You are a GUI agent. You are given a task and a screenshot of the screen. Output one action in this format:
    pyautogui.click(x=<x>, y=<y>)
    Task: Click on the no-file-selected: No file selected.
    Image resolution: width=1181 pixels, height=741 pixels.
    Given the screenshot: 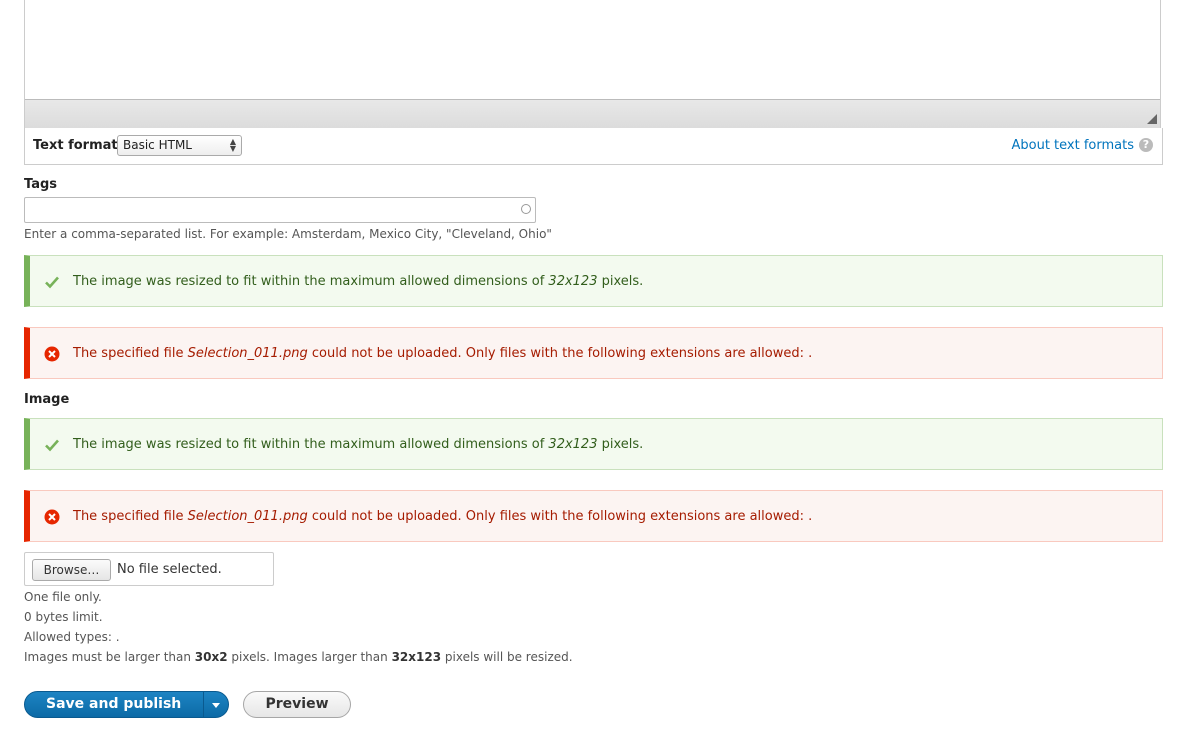 What is the action you would take?
    pyautogui.click(x=169, y=569)
    